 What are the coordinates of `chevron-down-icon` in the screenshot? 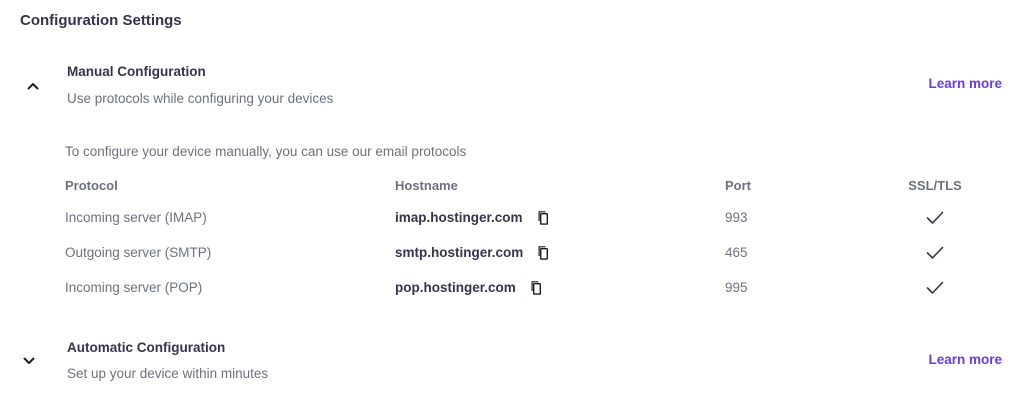 It's located at (29, 361).